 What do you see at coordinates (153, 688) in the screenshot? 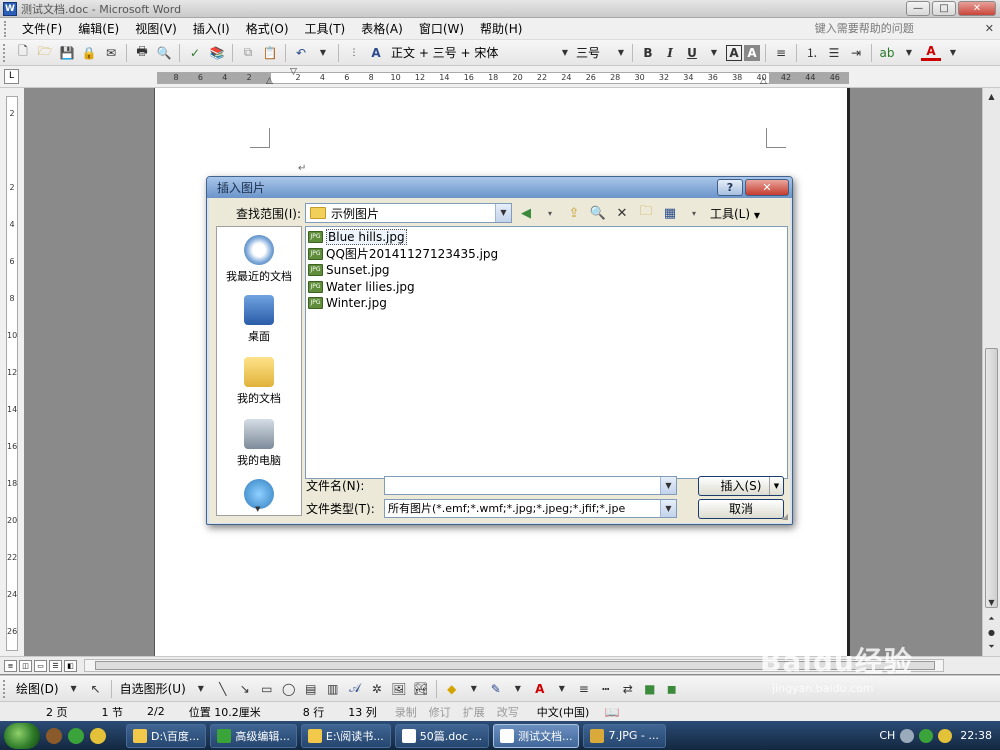
I see `autoshapes-menu: 自选图形(U)` at bounding box center [153, 688].